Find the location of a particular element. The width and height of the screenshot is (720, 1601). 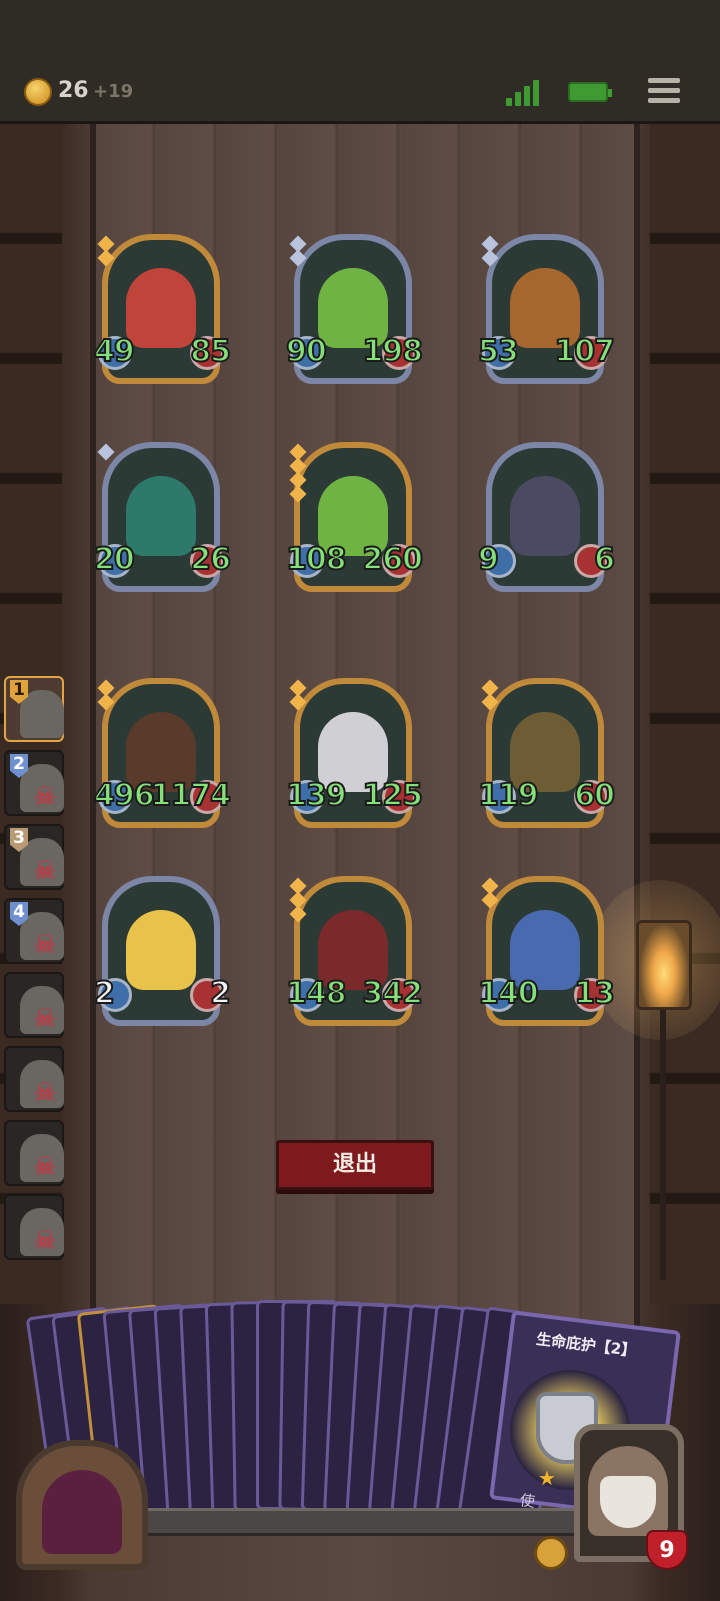

signal-icon is located at coordinates (523, 92).